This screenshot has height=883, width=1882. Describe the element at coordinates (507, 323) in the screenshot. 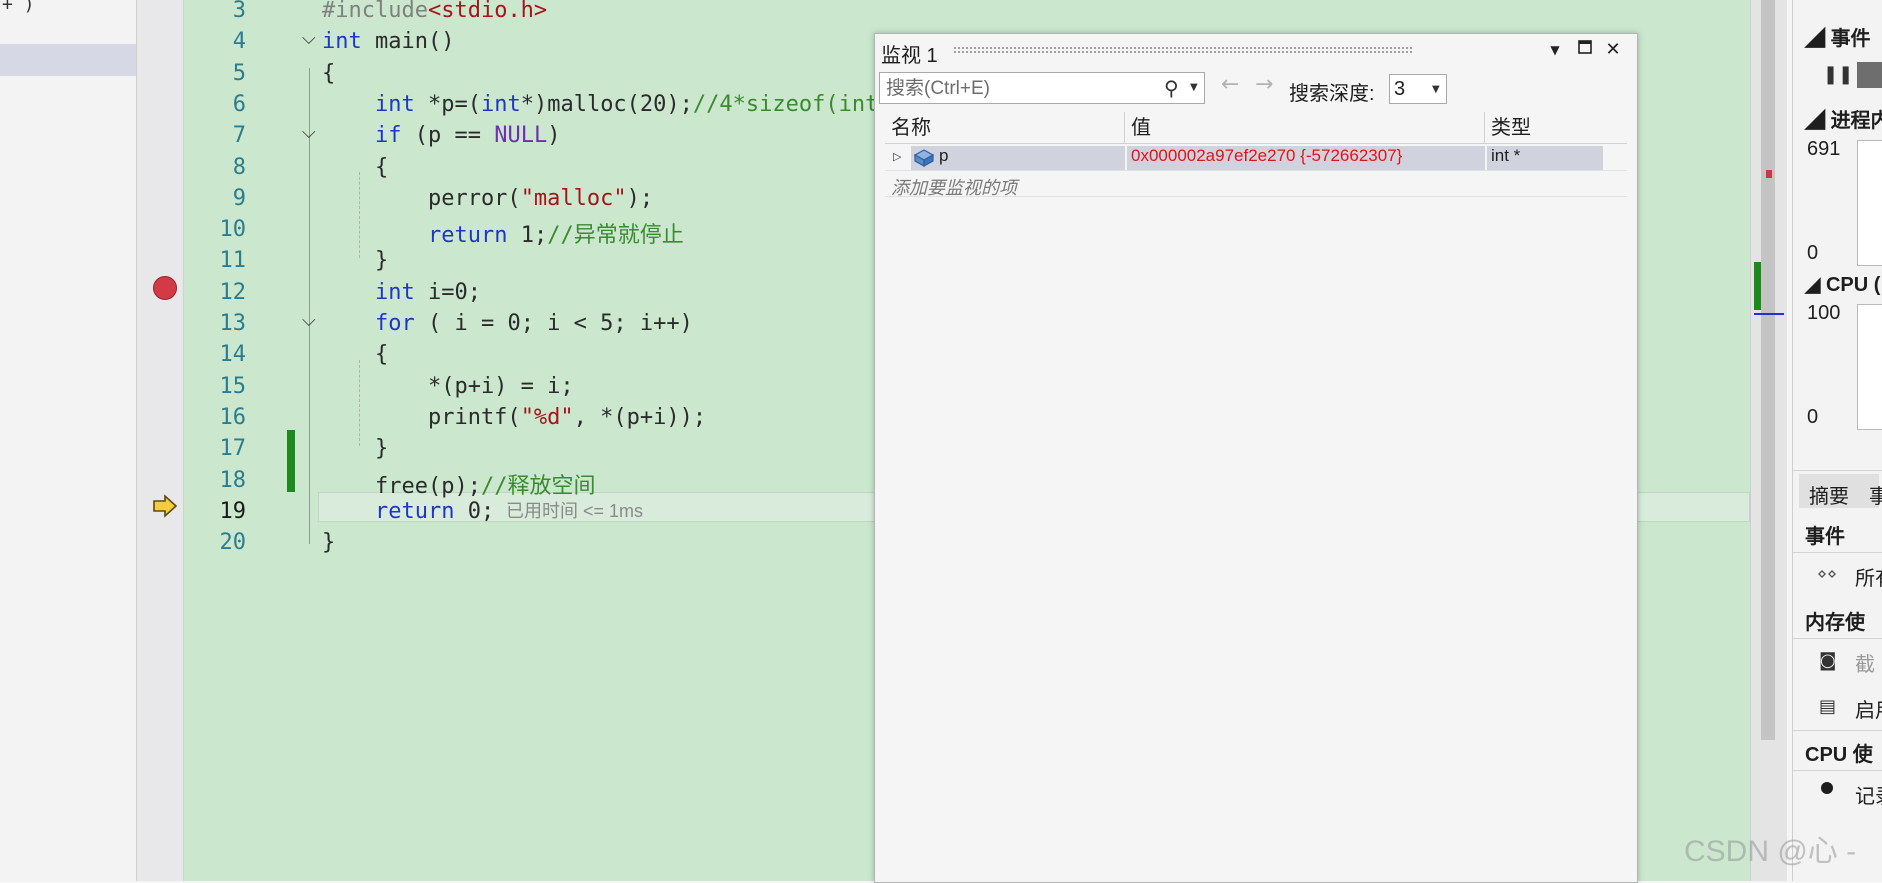

I see `code-line: for ( i = 0; i < 5; i++)` at that location.